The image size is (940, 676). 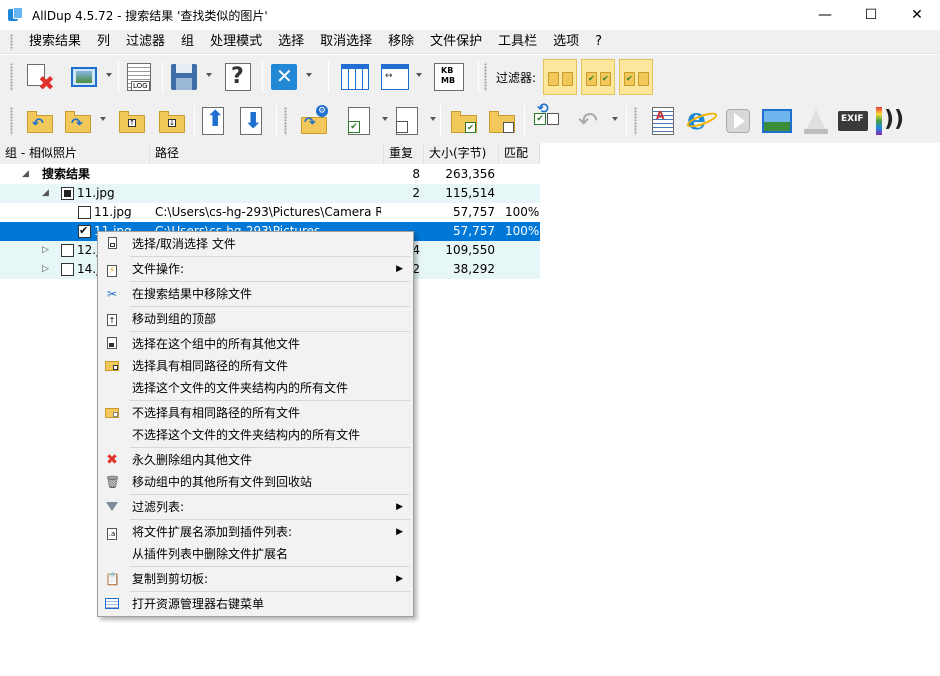 I want to click on menu-deselect: 取消选择, so click(x=346, y=42).